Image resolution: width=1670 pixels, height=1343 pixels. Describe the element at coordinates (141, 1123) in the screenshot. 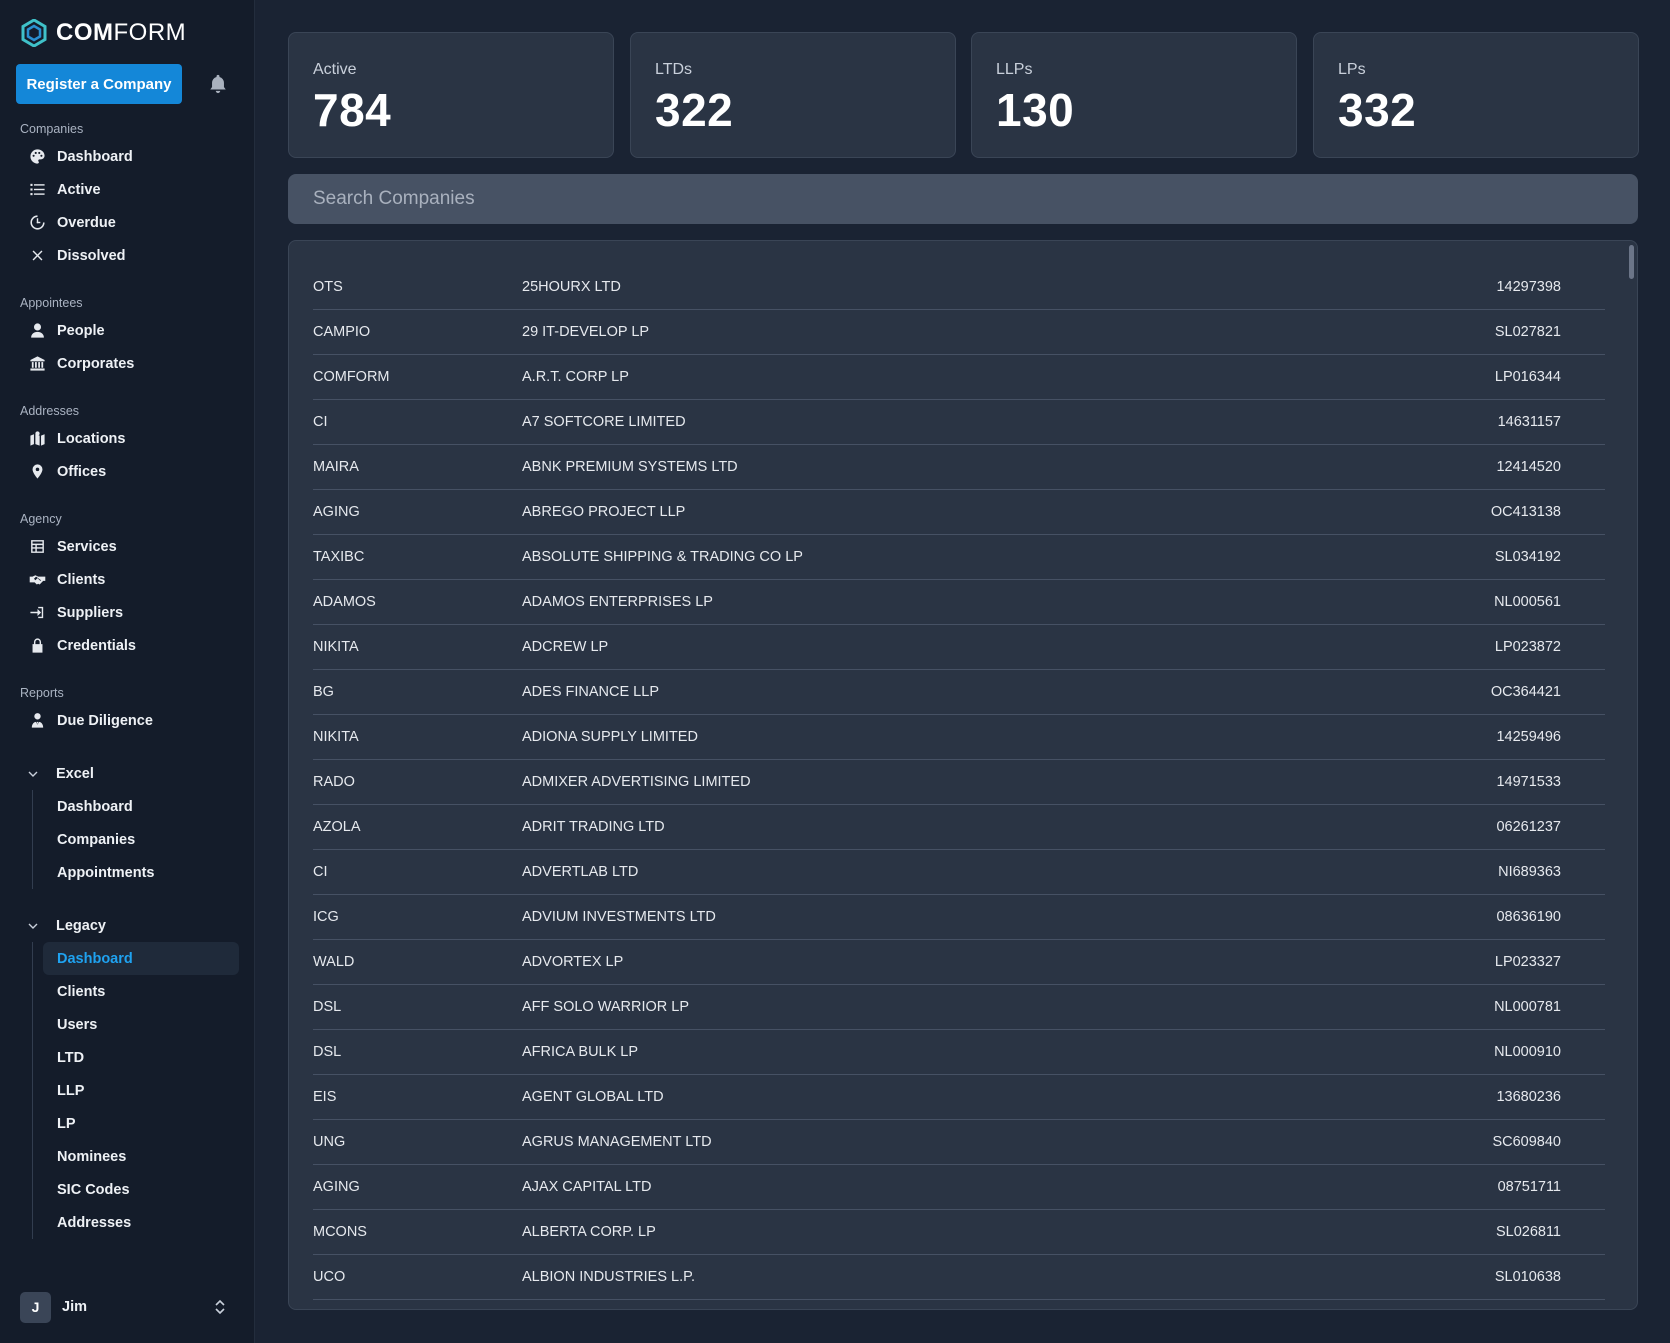

I see `legacy-item-lp: LP` at that location.